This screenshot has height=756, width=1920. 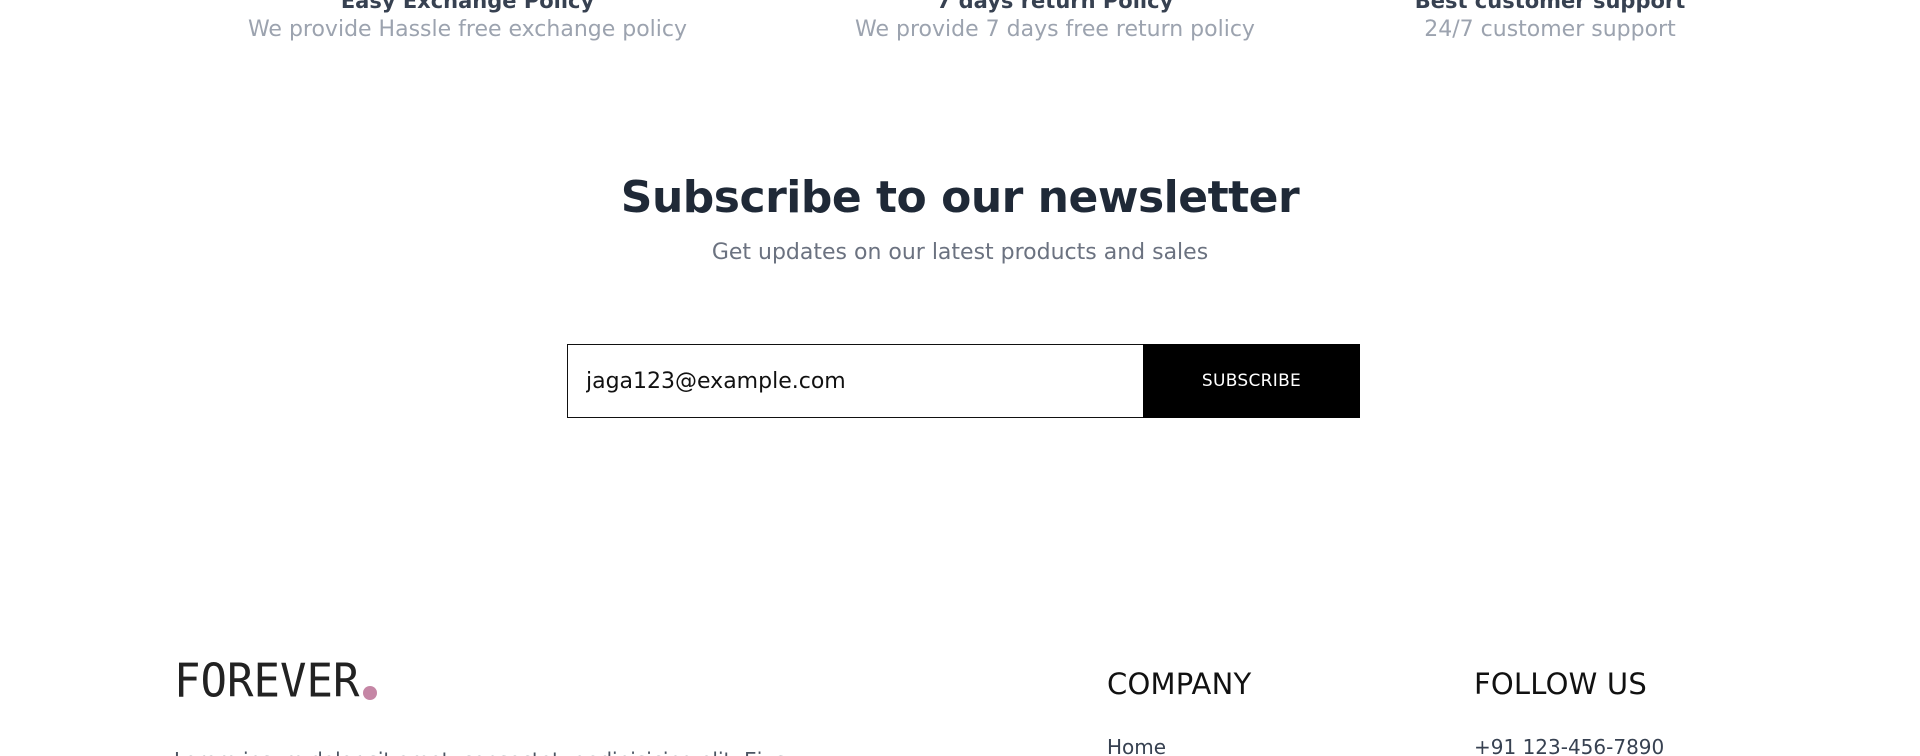 What do you see at coordinates (1550, 6) in the screenshot?
I see `policy-title: Best customer support` at bounding box center [1550, 6].